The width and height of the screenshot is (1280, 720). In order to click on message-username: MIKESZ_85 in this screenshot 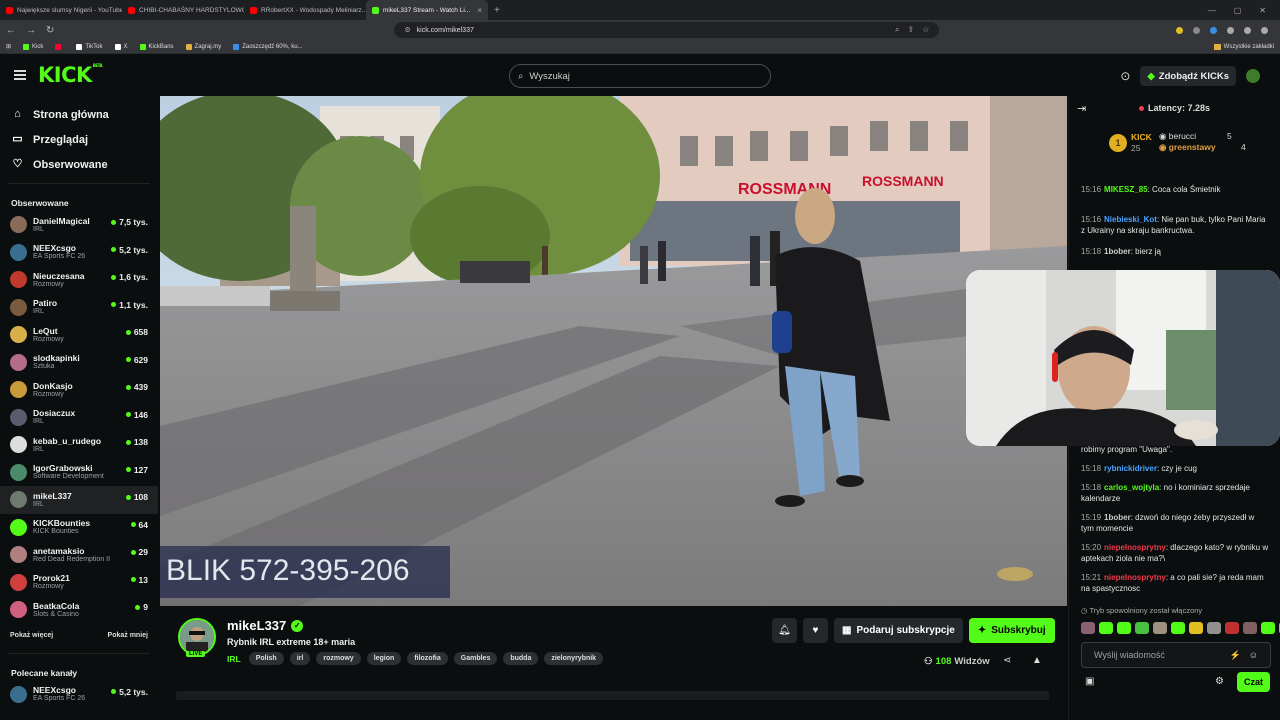, I will do `click(1126, 189)`.